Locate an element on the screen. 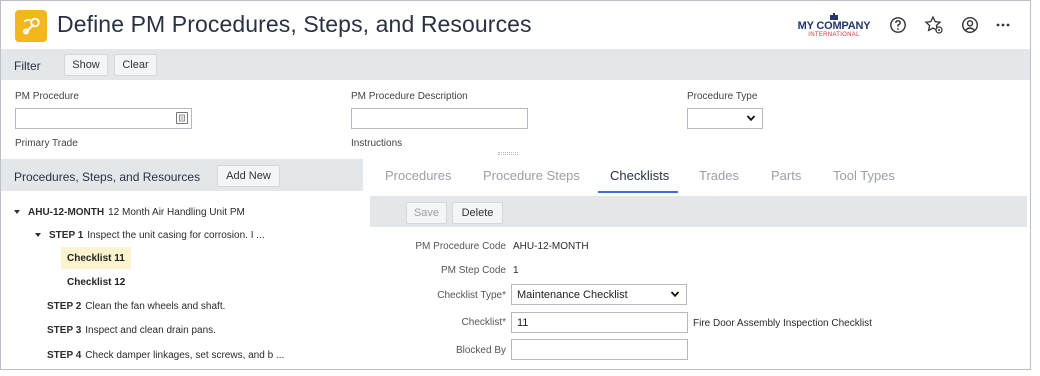 This screenshot has height=376, width=1040. checklist-description: Fire Door Assembly Inspection Checklist is located at coordinates (782, 323).